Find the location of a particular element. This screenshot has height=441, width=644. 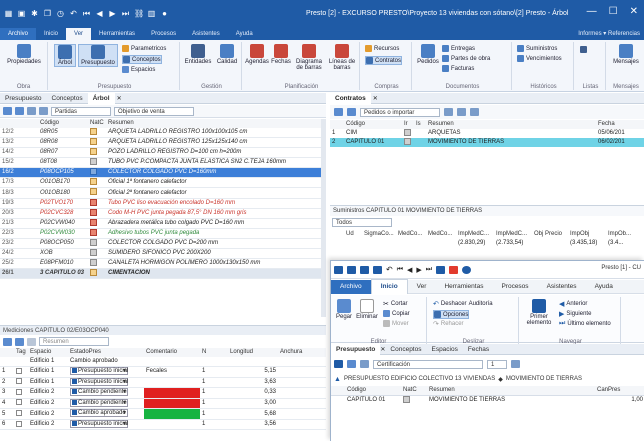

cortar-button: ✂ Cortar is located at coordinates (395, 304).